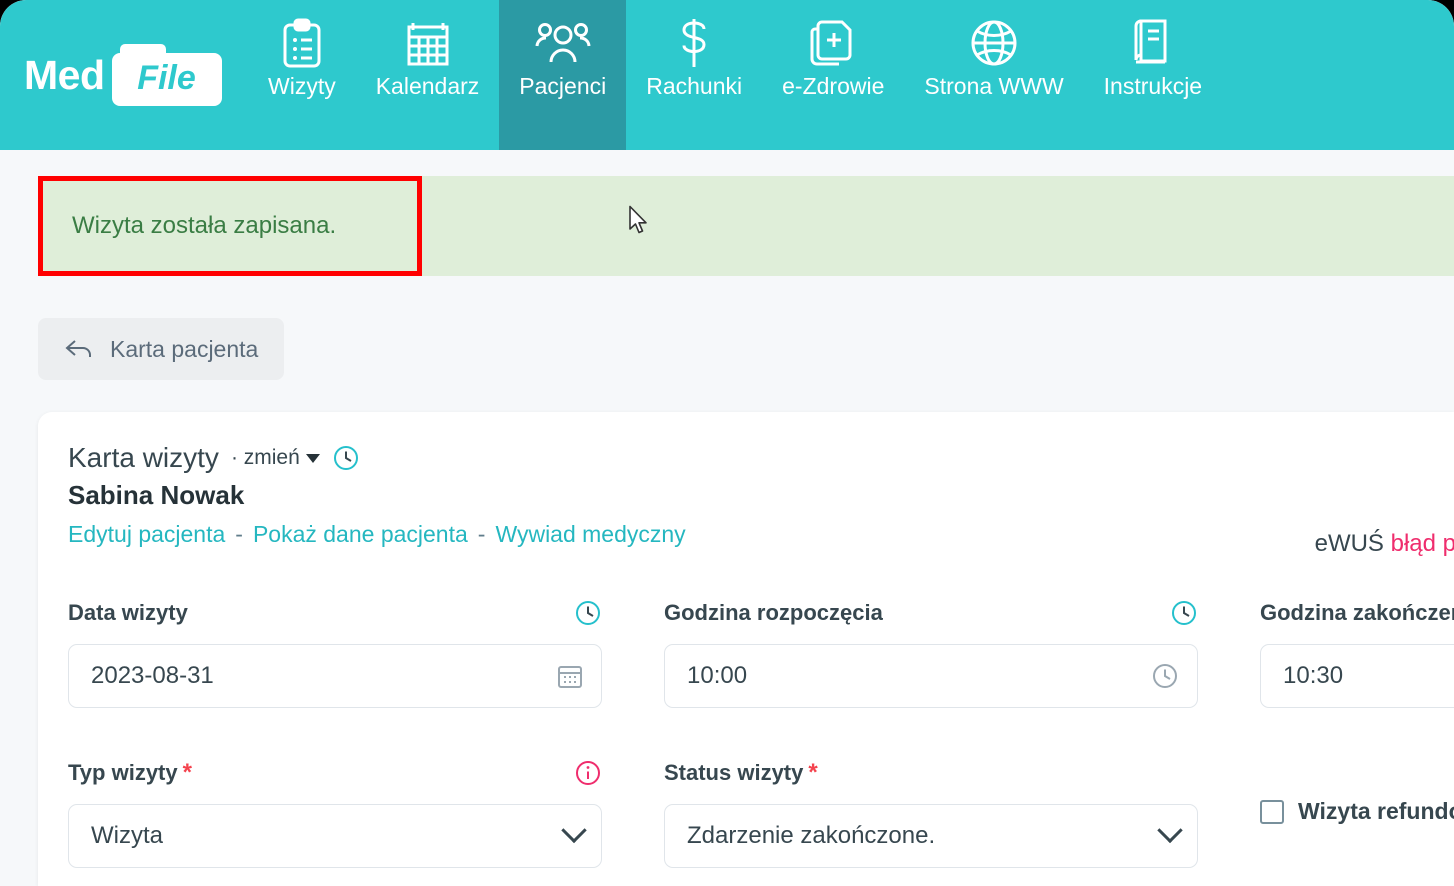 The height and width of the screenshot is (886, 1454). I want to click on globe-icon, so click(994, 43).